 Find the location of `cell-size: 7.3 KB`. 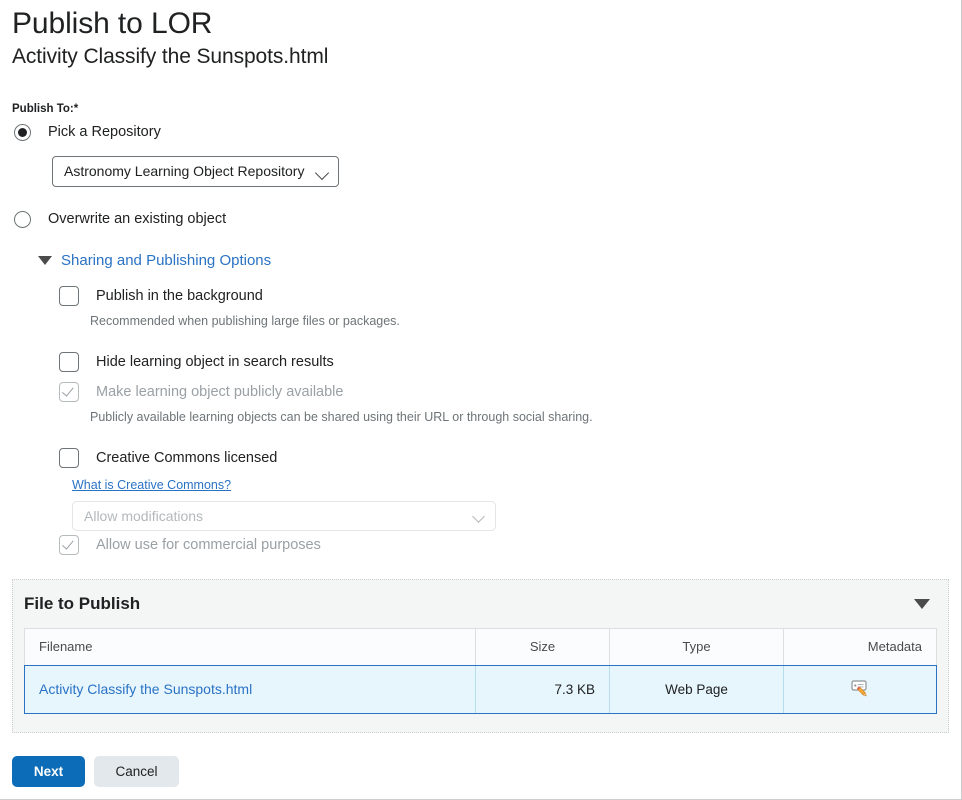

cell-size: 7.3 KB is located at coordinates (542, 689).